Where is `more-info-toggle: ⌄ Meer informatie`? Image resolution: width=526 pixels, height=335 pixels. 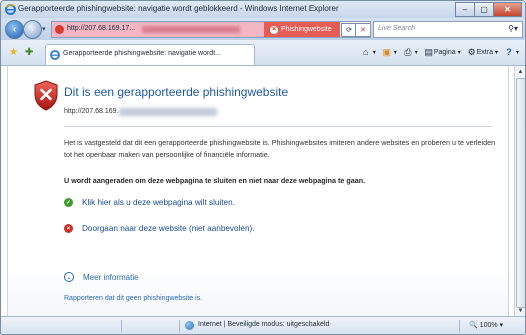 more-info-toggle: ⌄ Meer informatie is located at coordinates (101, 277).